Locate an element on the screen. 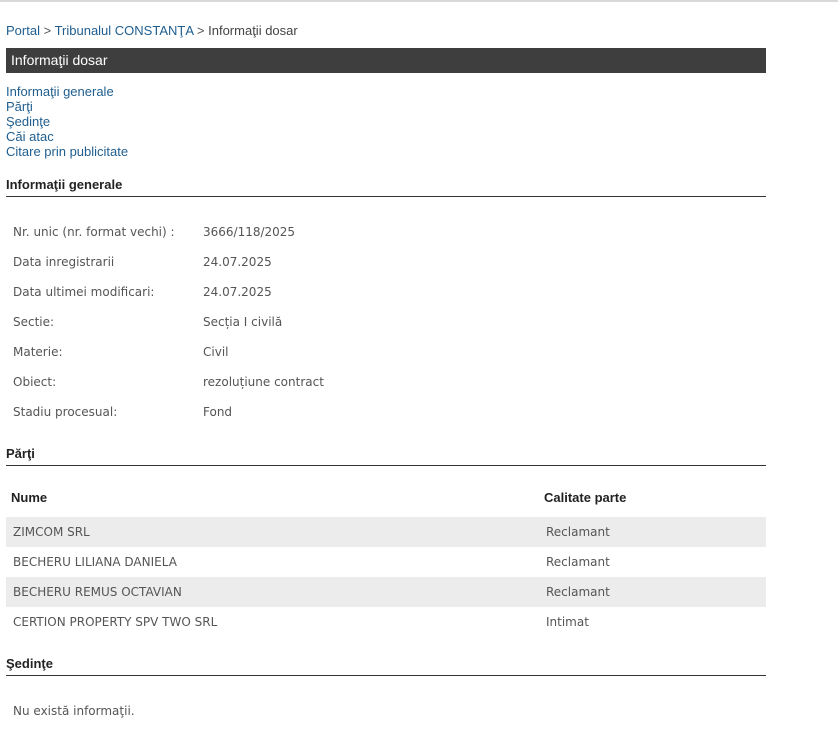 This screenshot has height=741, width=838. info-label: Data ultimei modificari: is located at coordinates (84, 292).